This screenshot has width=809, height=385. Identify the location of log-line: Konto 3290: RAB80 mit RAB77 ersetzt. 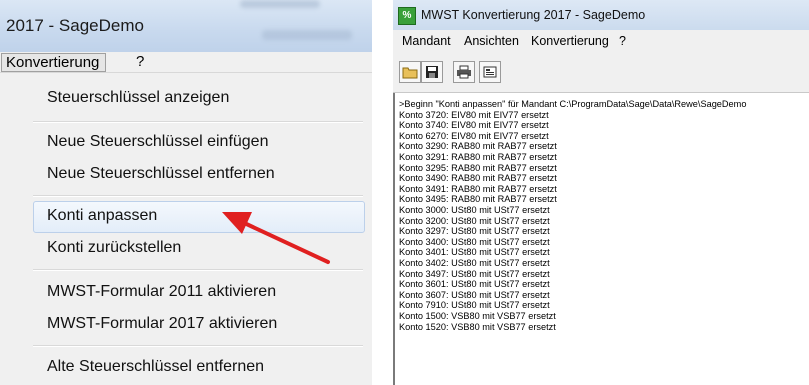
(478, 146).